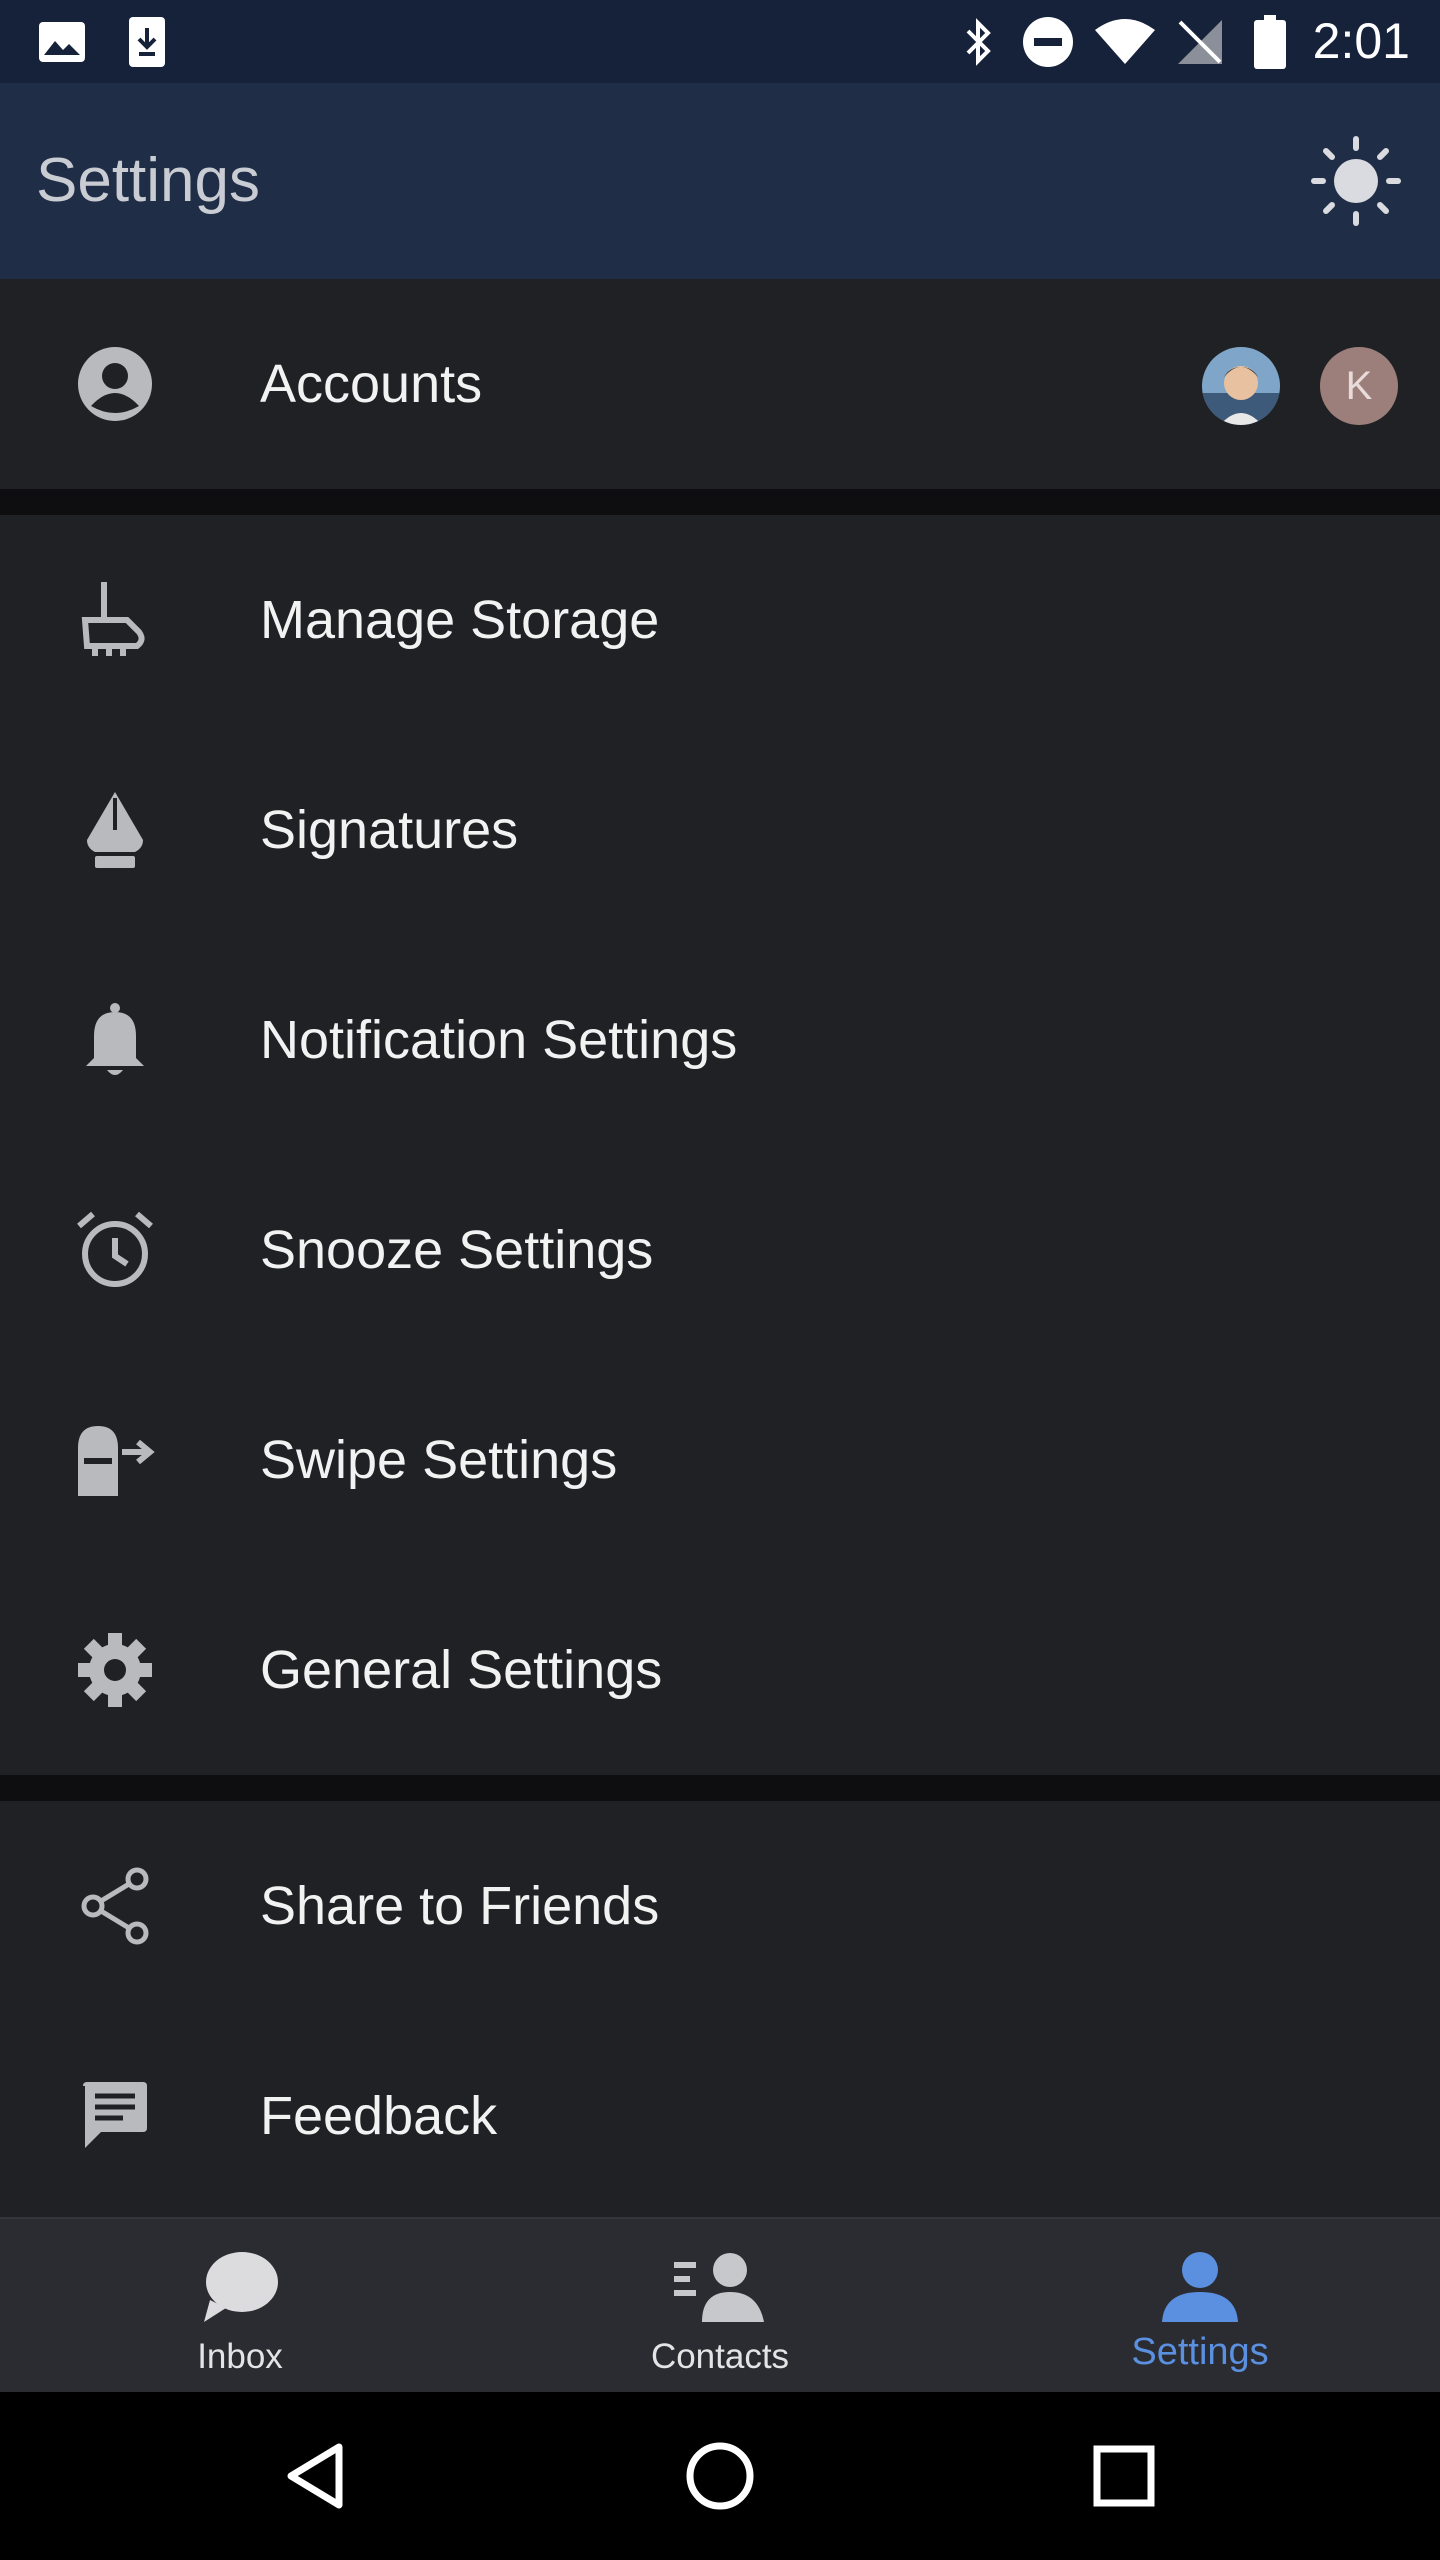 This screenshot has width=1440, height=2560. Describe the element at coordinates (1361, 41) in the screenshot. I see `status-time: 2:01` at that location.